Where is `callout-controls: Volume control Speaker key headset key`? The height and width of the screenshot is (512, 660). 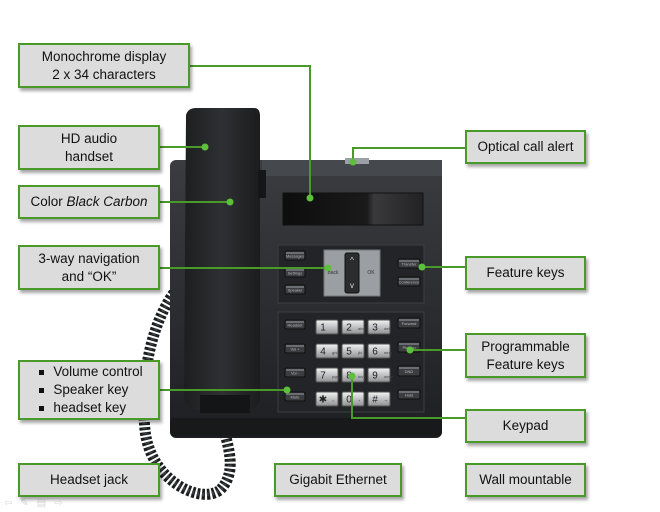
callout-controls: Volume control Speaker key headset key is located at coordinates (89, 390).